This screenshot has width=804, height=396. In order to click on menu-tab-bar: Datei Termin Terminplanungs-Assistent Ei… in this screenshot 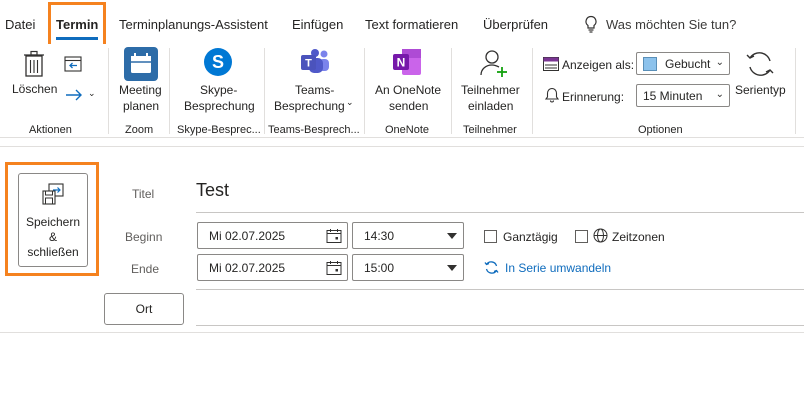, I will do `click(402, 22)`.